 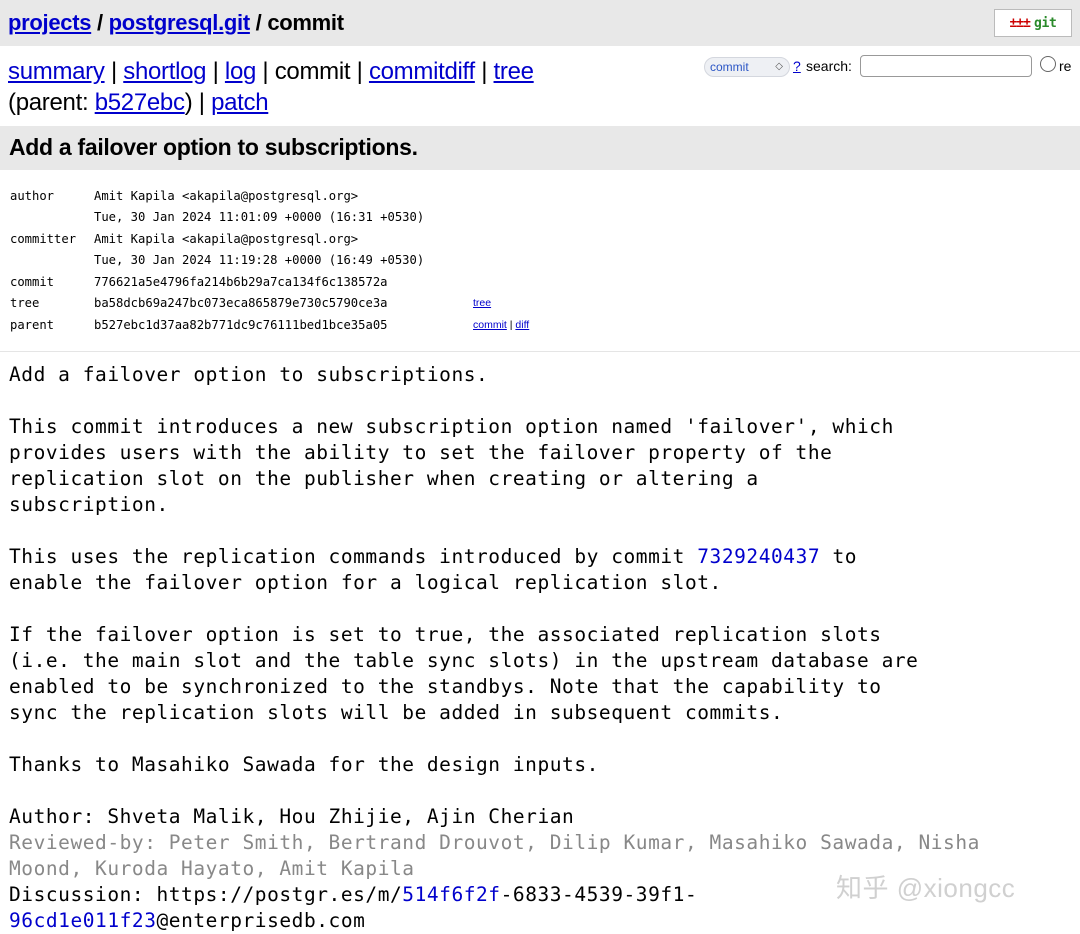 What do you see at coordinates (25, 303) in the screenshot?
I see `meta-tree-label: tree` at bounding box center [25, 303].